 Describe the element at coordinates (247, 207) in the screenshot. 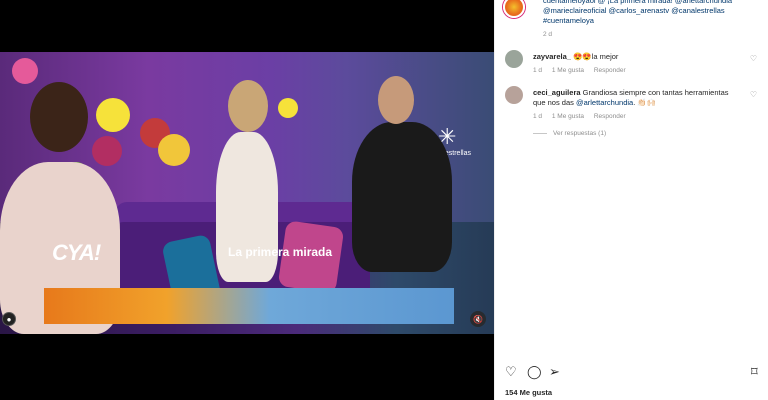

I see `guest-center-body` at that location.